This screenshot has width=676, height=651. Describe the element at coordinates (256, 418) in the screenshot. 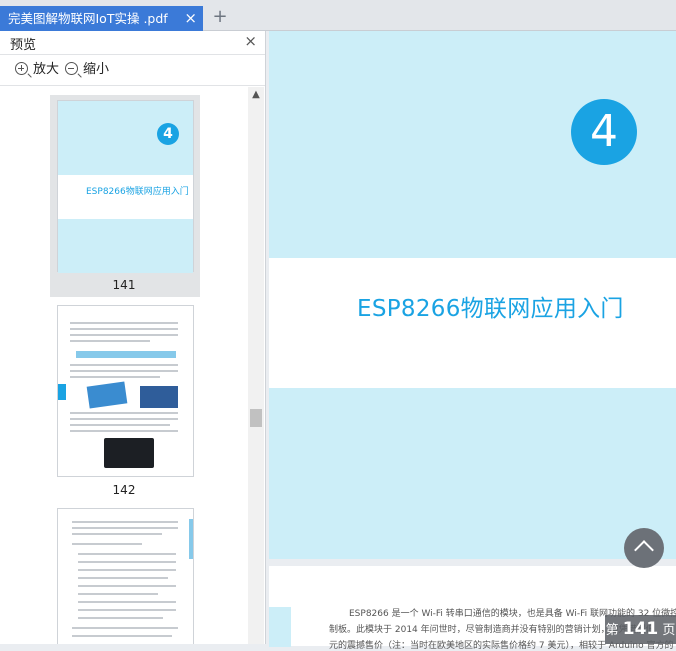

I see `scrollbar-thumb` at that location.